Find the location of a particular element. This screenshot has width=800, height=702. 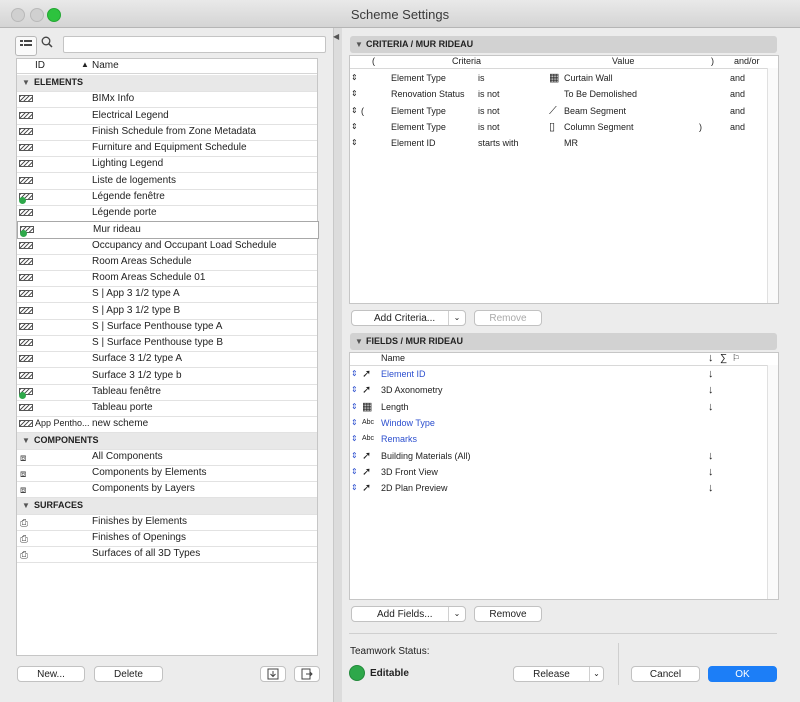

scheme-list-item: ⧈ Components by Elements is located at coordinates (167, 473).